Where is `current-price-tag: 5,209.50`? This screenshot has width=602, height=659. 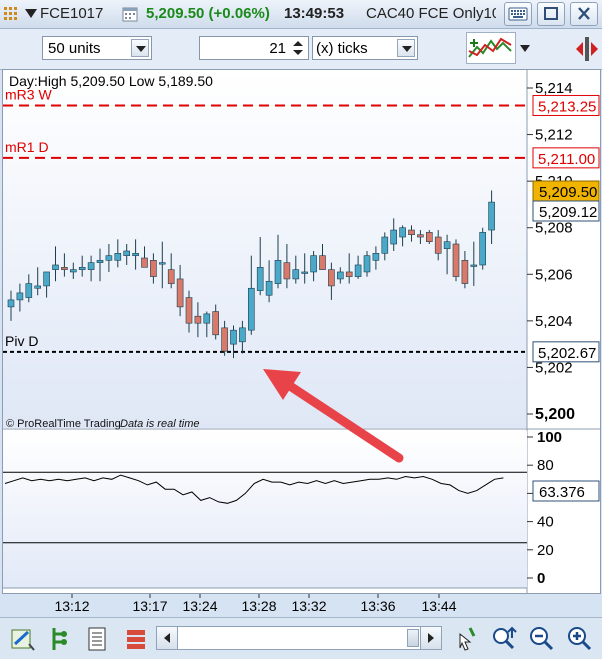 current-price-tag: 5,209.50 is located at coordinates (566, 191).